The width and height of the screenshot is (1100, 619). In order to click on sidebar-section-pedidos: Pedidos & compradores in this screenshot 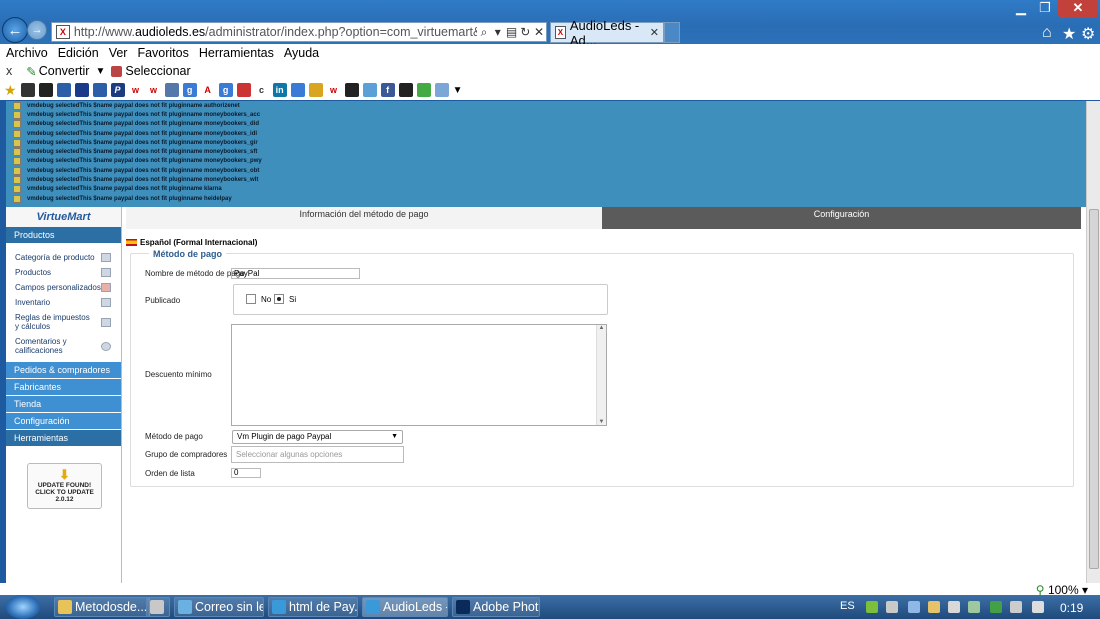, I will do `click(63, 370)`.